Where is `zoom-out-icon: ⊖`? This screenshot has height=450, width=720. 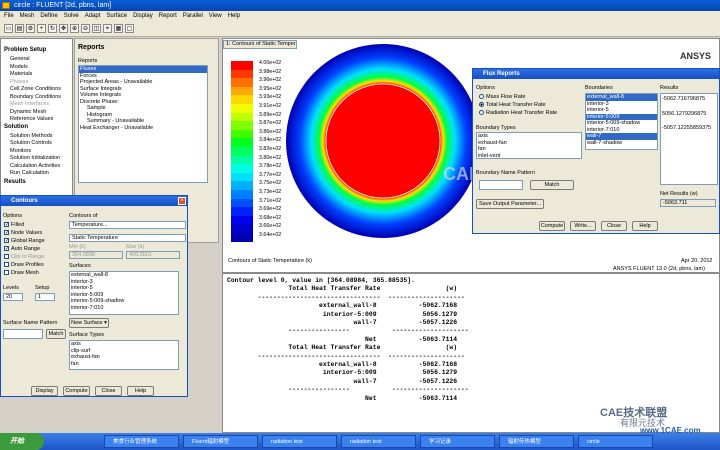
zoom-out-icon: ⊖ is located at coordinates (85, 28).